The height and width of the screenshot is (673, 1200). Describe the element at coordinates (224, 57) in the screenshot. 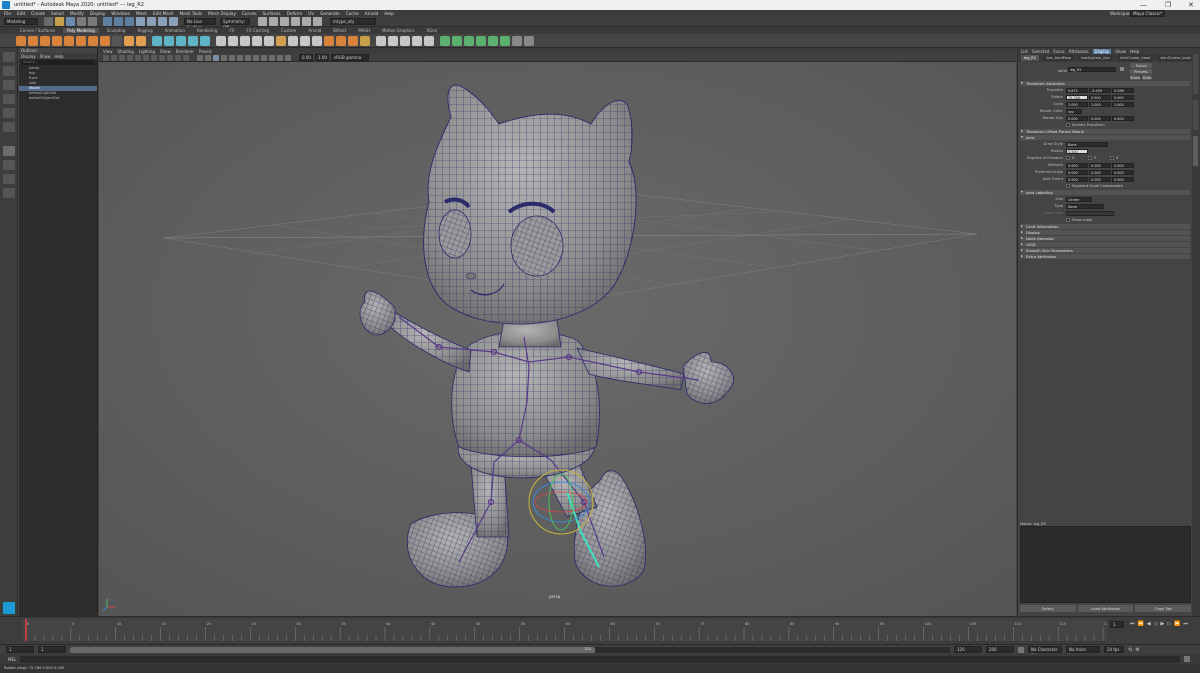

I see `textured-icon` at that location.